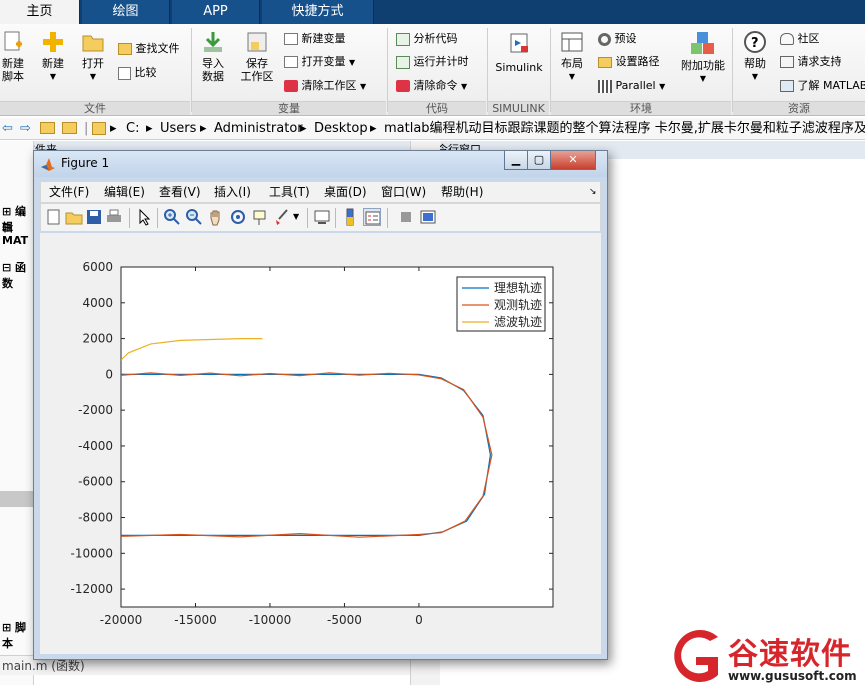 The width and height of the screenshot is (865, 685). Describe the element at coordinates (755, 63) in the screenshot. I see `help-label: 帮助` at that location.